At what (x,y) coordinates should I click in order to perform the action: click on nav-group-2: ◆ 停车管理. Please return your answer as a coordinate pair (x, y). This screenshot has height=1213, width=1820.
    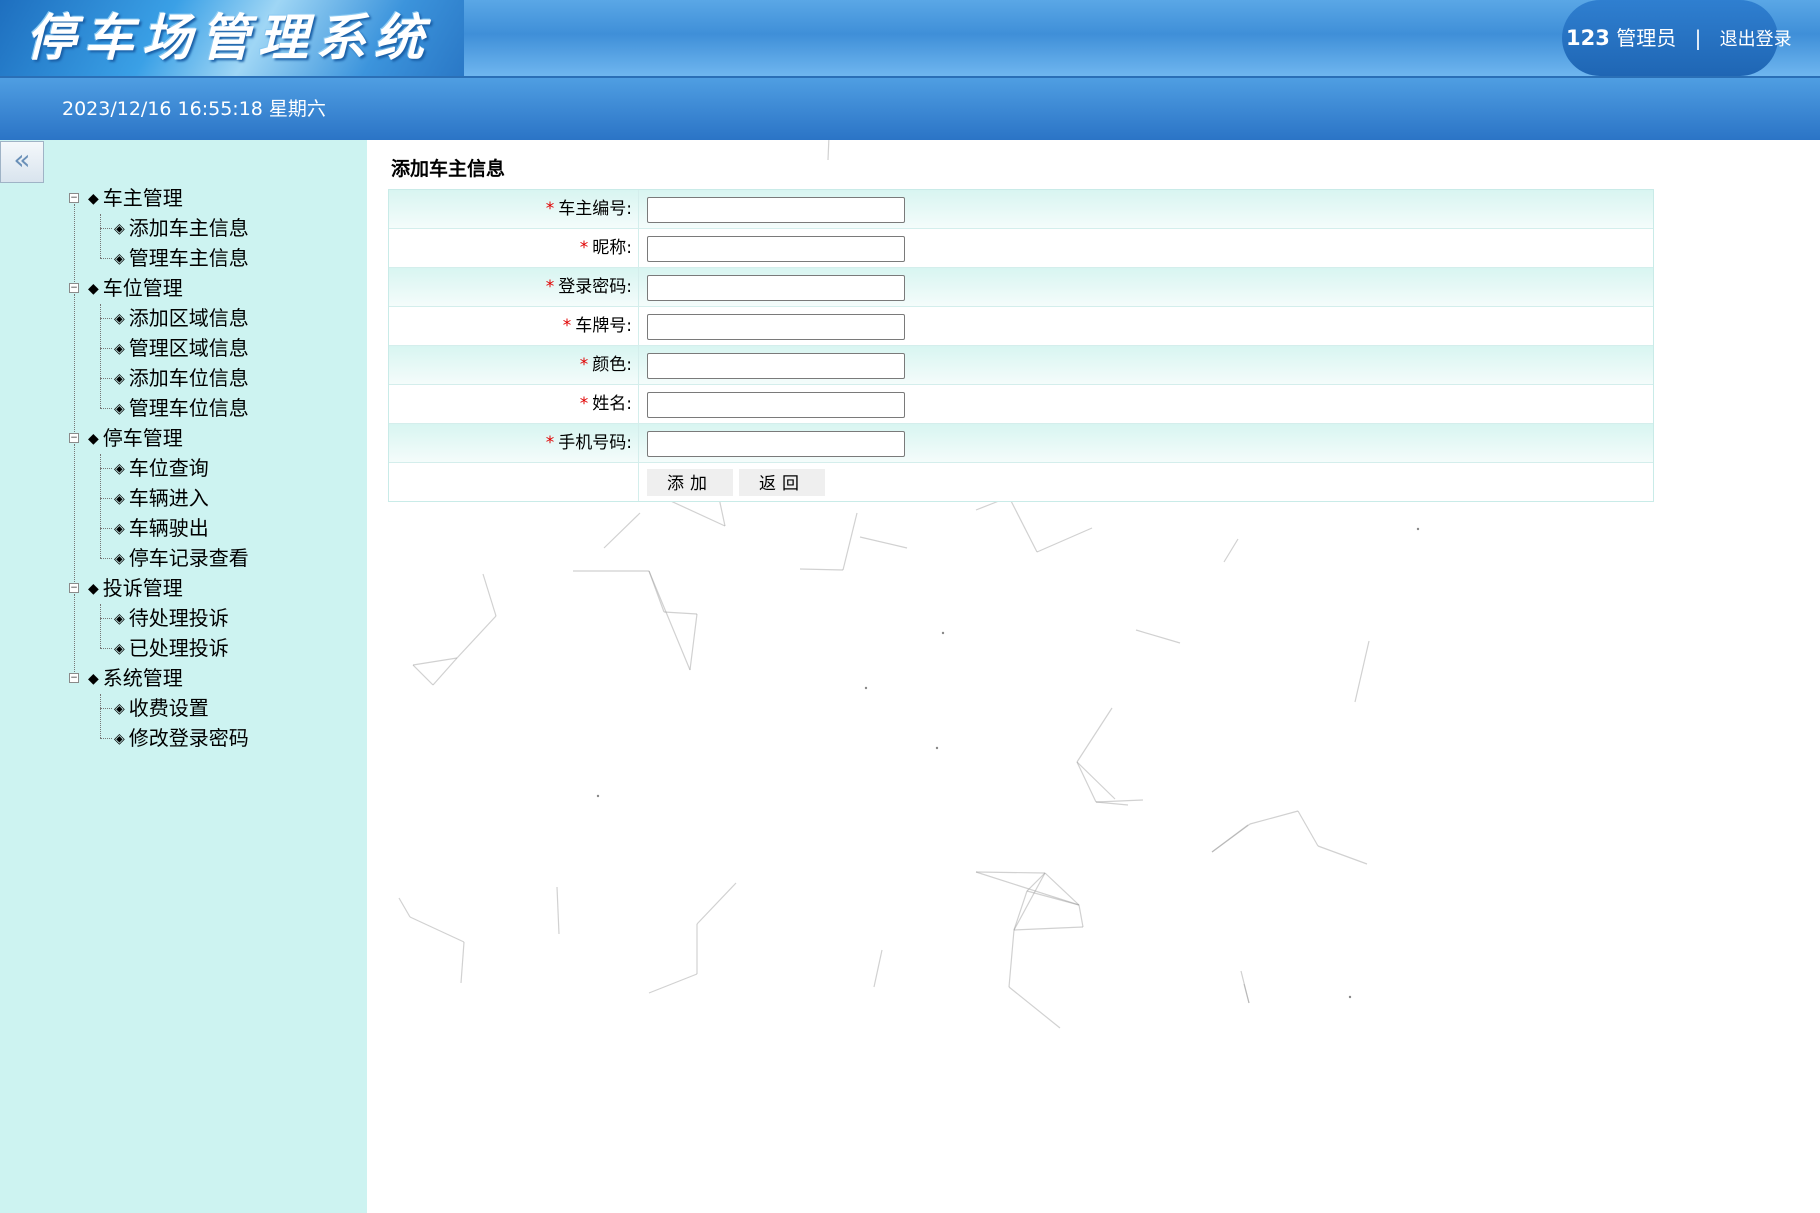
    Looking at the image, I should click on (135, 438).